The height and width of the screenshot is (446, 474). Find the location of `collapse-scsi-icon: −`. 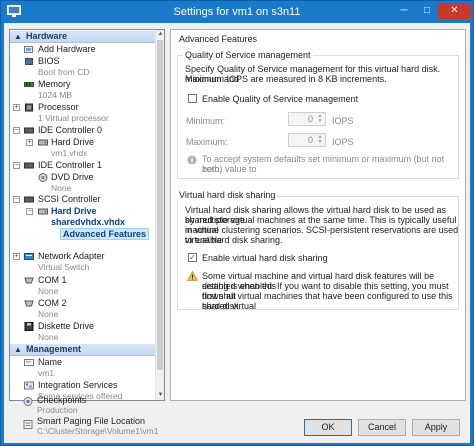

collapse-scsi-icon: − is located at coordinates (16, 199).